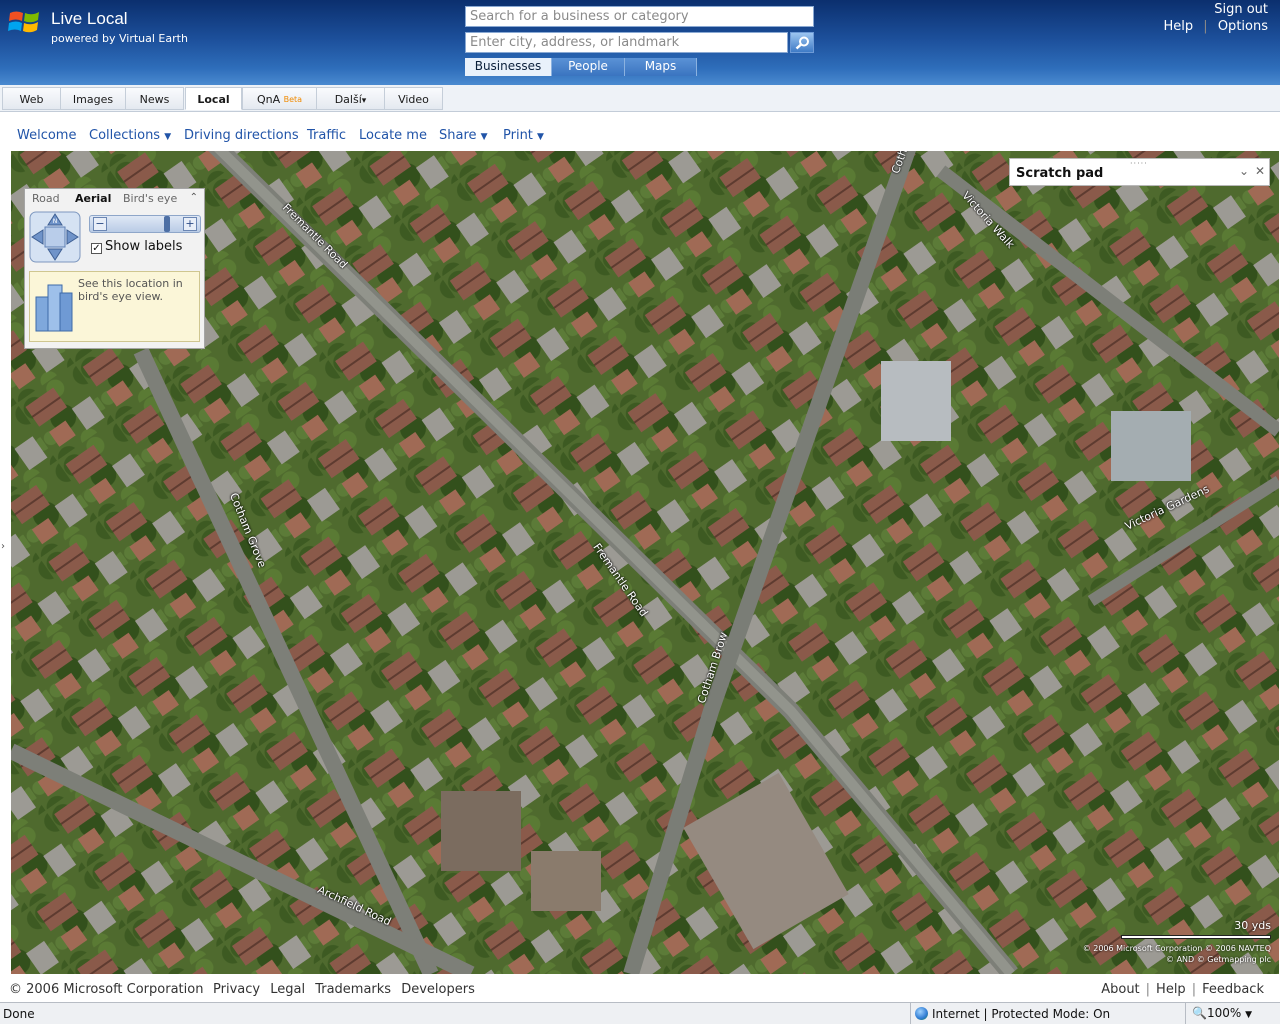 The image size is (1280, 1024). Describe the element at coordinates (1199, 1013) in the screenshot. I see `magnifier-icon: 🔍` at that location.